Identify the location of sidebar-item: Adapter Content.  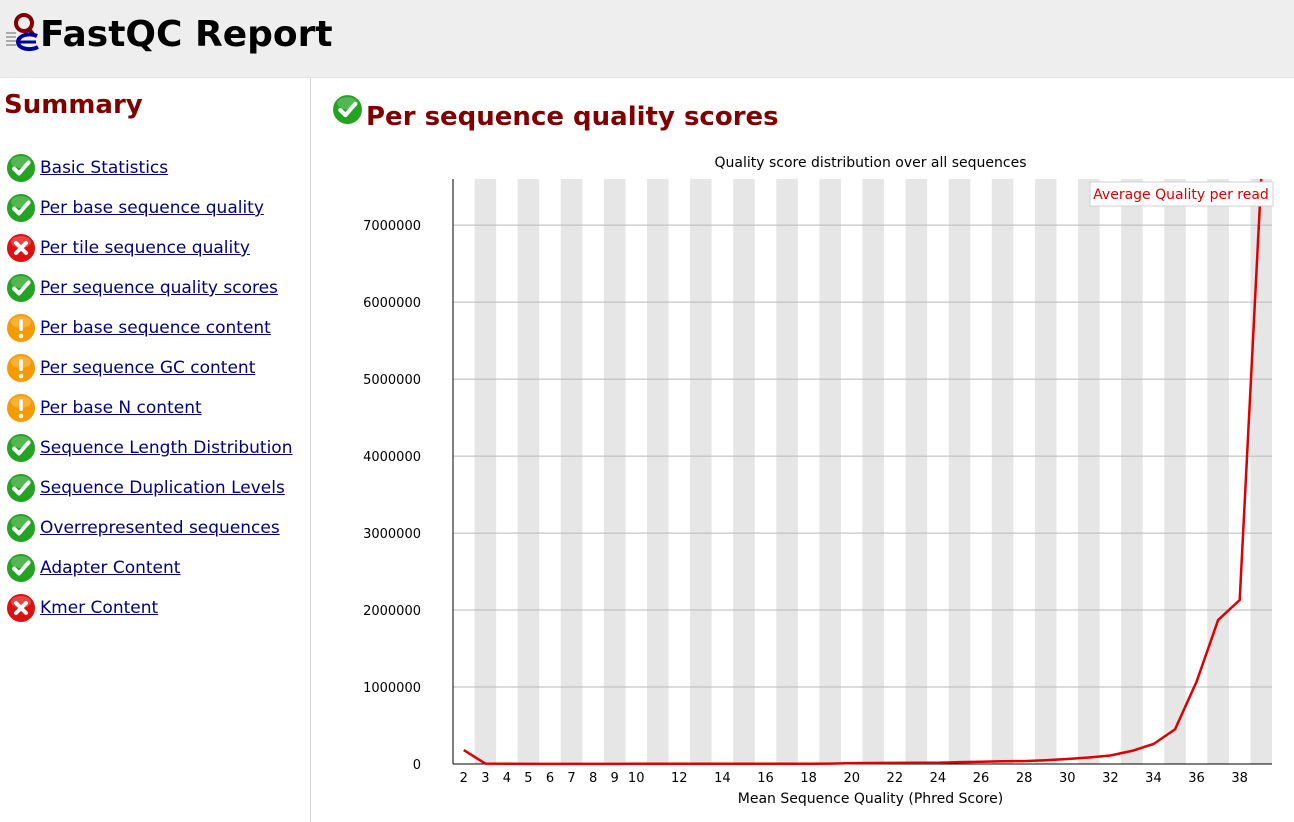
(152, 570).